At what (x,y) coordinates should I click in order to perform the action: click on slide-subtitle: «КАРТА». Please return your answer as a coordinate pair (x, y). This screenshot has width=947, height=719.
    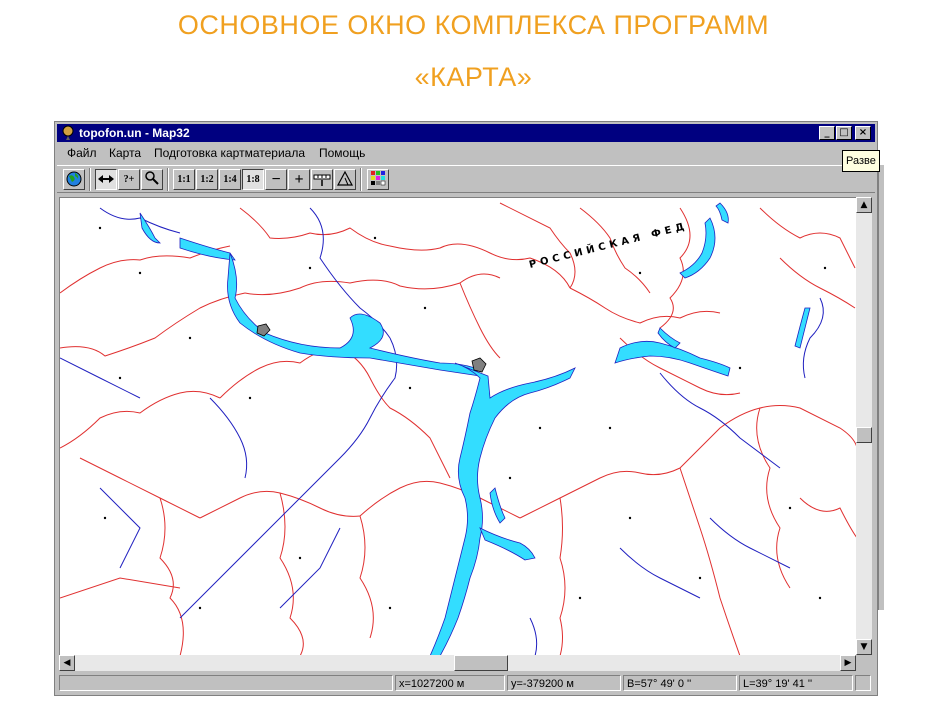
    Looking at the image, I should click on (473, 77).